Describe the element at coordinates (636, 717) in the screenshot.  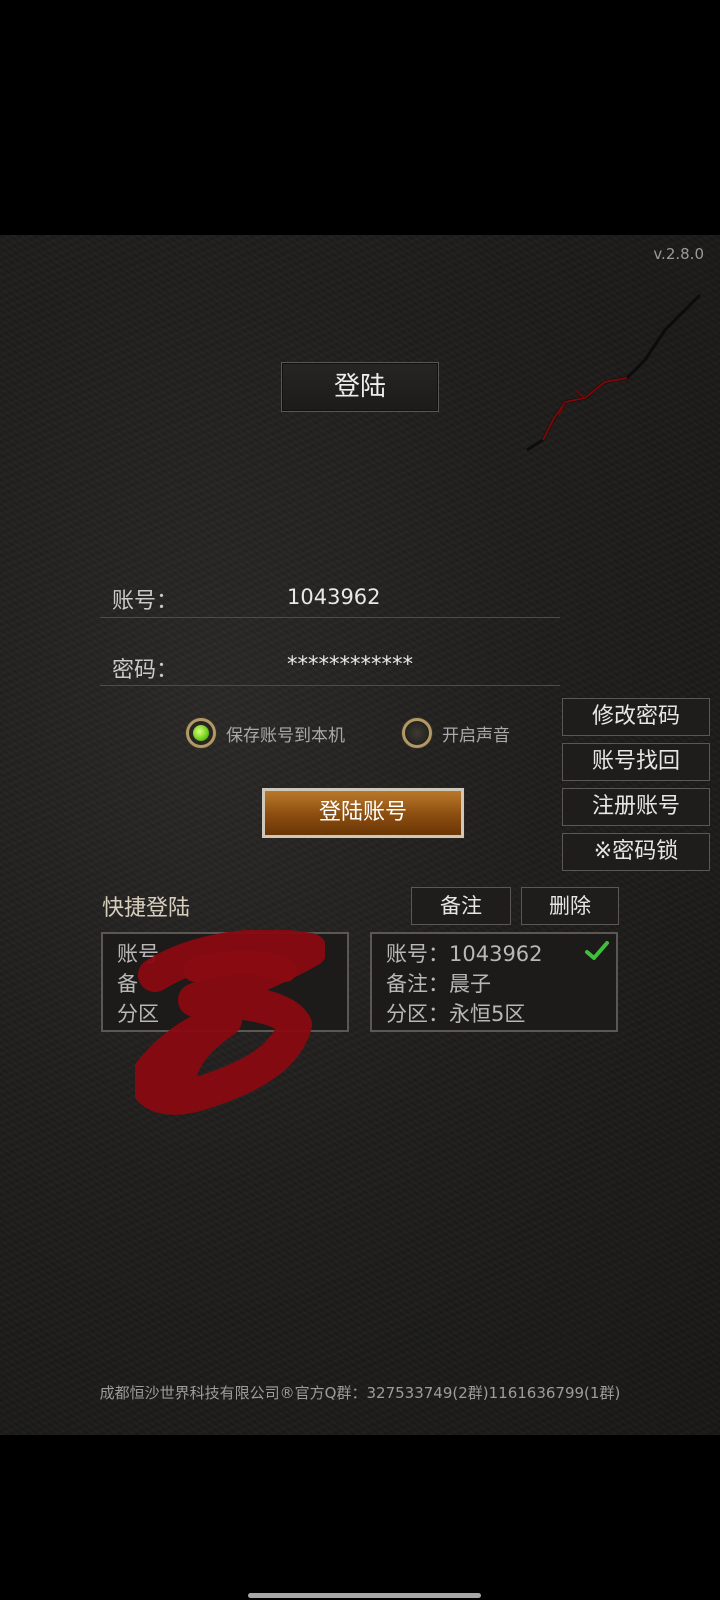
I see `change-password-button: 修改密码` at that location.